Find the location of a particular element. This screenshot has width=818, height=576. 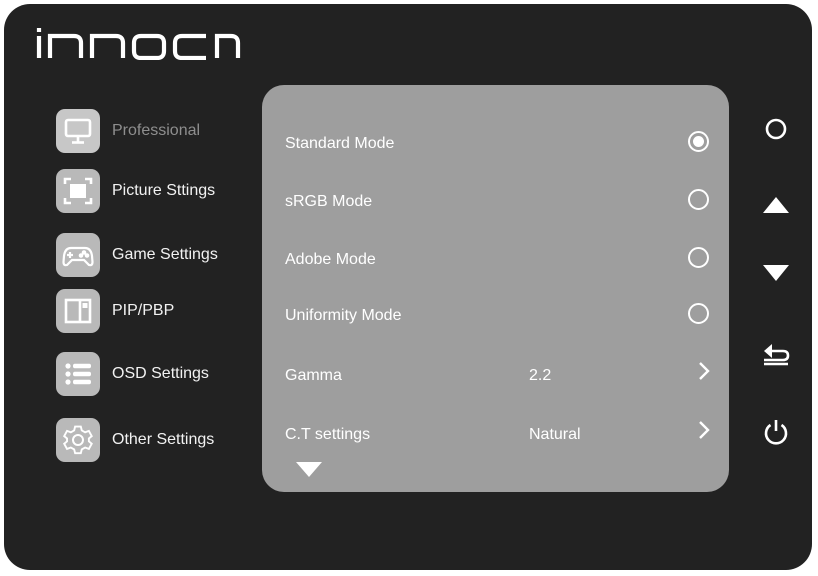

ok-button is located at coordinates (776, 129).